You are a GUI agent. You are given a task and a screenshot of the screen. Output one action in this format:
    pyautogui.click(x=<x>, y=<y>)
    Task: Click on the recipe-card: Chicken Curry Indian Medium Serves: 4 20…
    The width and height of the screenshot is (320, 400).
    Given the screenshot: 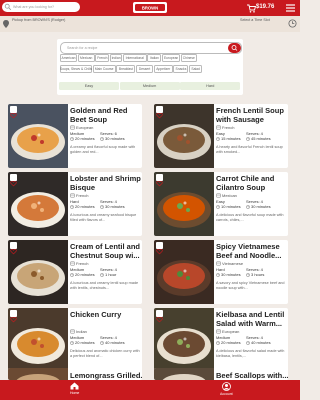 What is the action you would take?
    pyautogui.click(x=75, y=340)
    